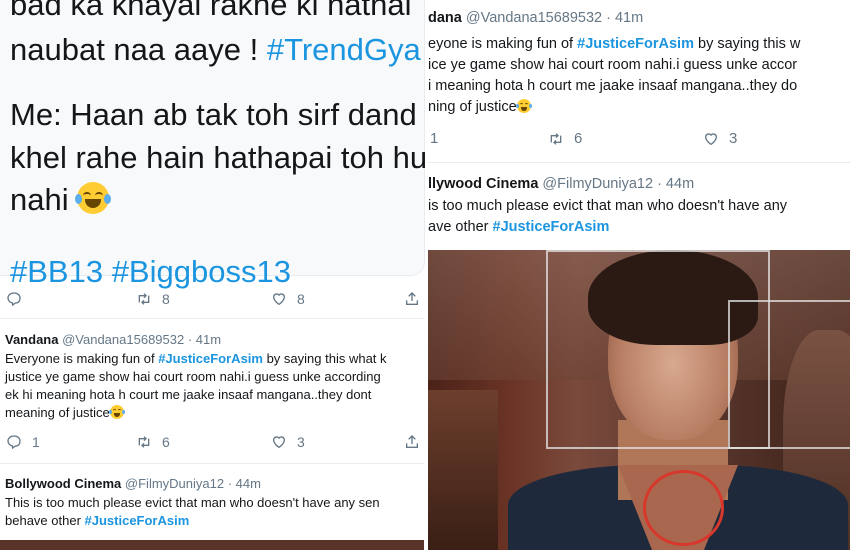 This screenshot has width=850, height=550. Describe the element at coordinates (288, 299) in the screenshot. I see `like-button: 8` at that location.